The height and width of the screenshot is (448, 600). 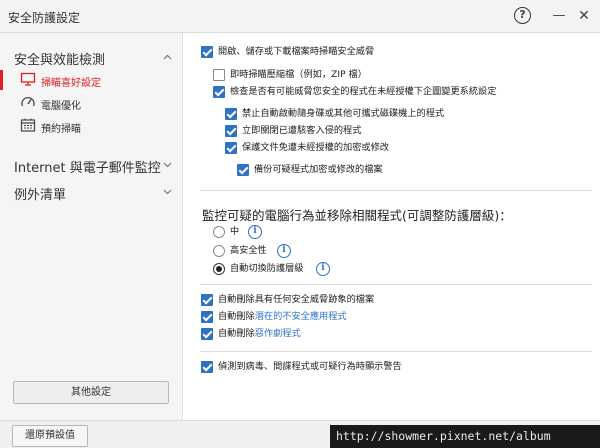 What do you see at coordinates (28, 125) in the screenshot?
I see `calendar-icon` at bounding box center [28, 125].